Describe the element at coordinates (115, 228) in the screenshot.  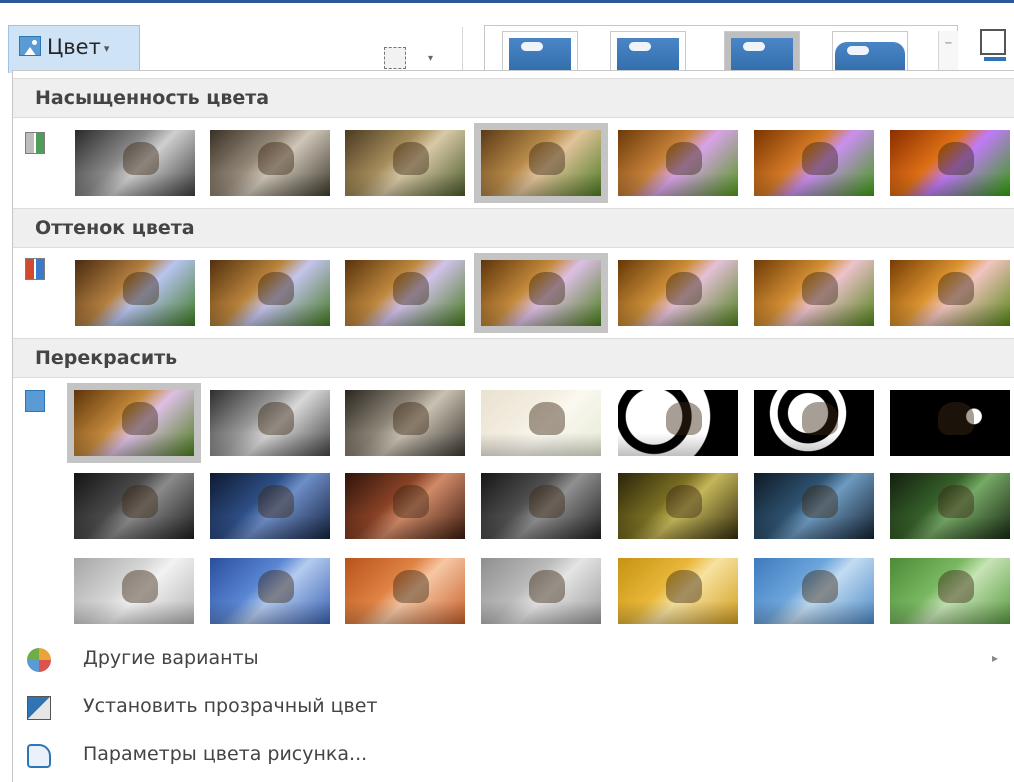
I see `section-title: Оттенок цвета` at that location.